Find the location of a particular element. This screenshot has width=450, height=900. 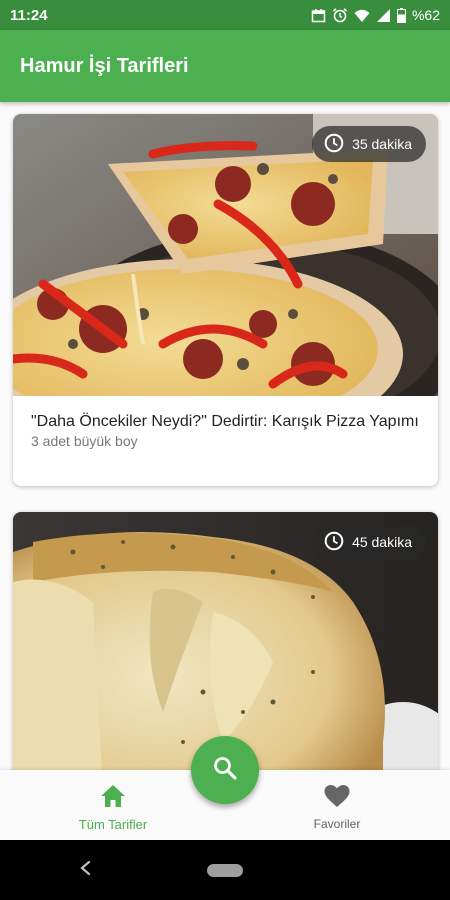

search-button is located at coordinates (225, 770).